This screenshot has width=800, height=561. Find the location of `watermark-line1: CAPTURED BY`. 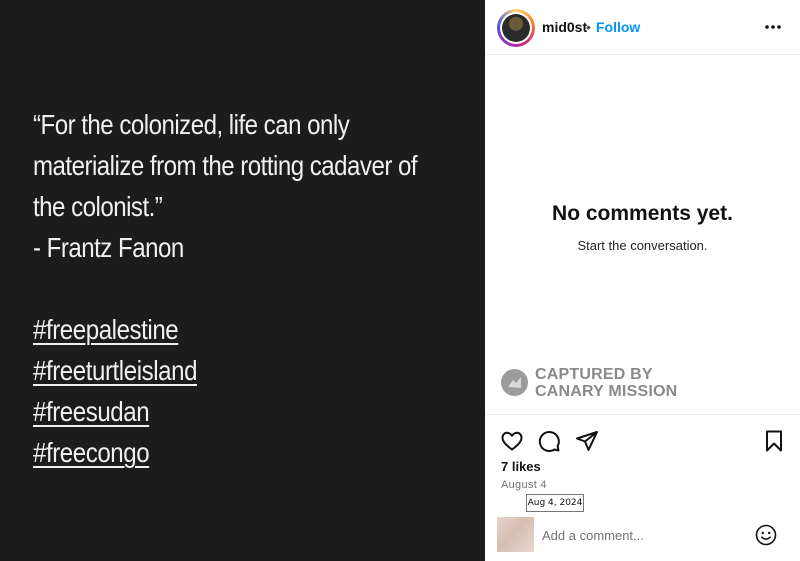

watermark-line1: CAPTURED BY is located at coordinates (594, 374).